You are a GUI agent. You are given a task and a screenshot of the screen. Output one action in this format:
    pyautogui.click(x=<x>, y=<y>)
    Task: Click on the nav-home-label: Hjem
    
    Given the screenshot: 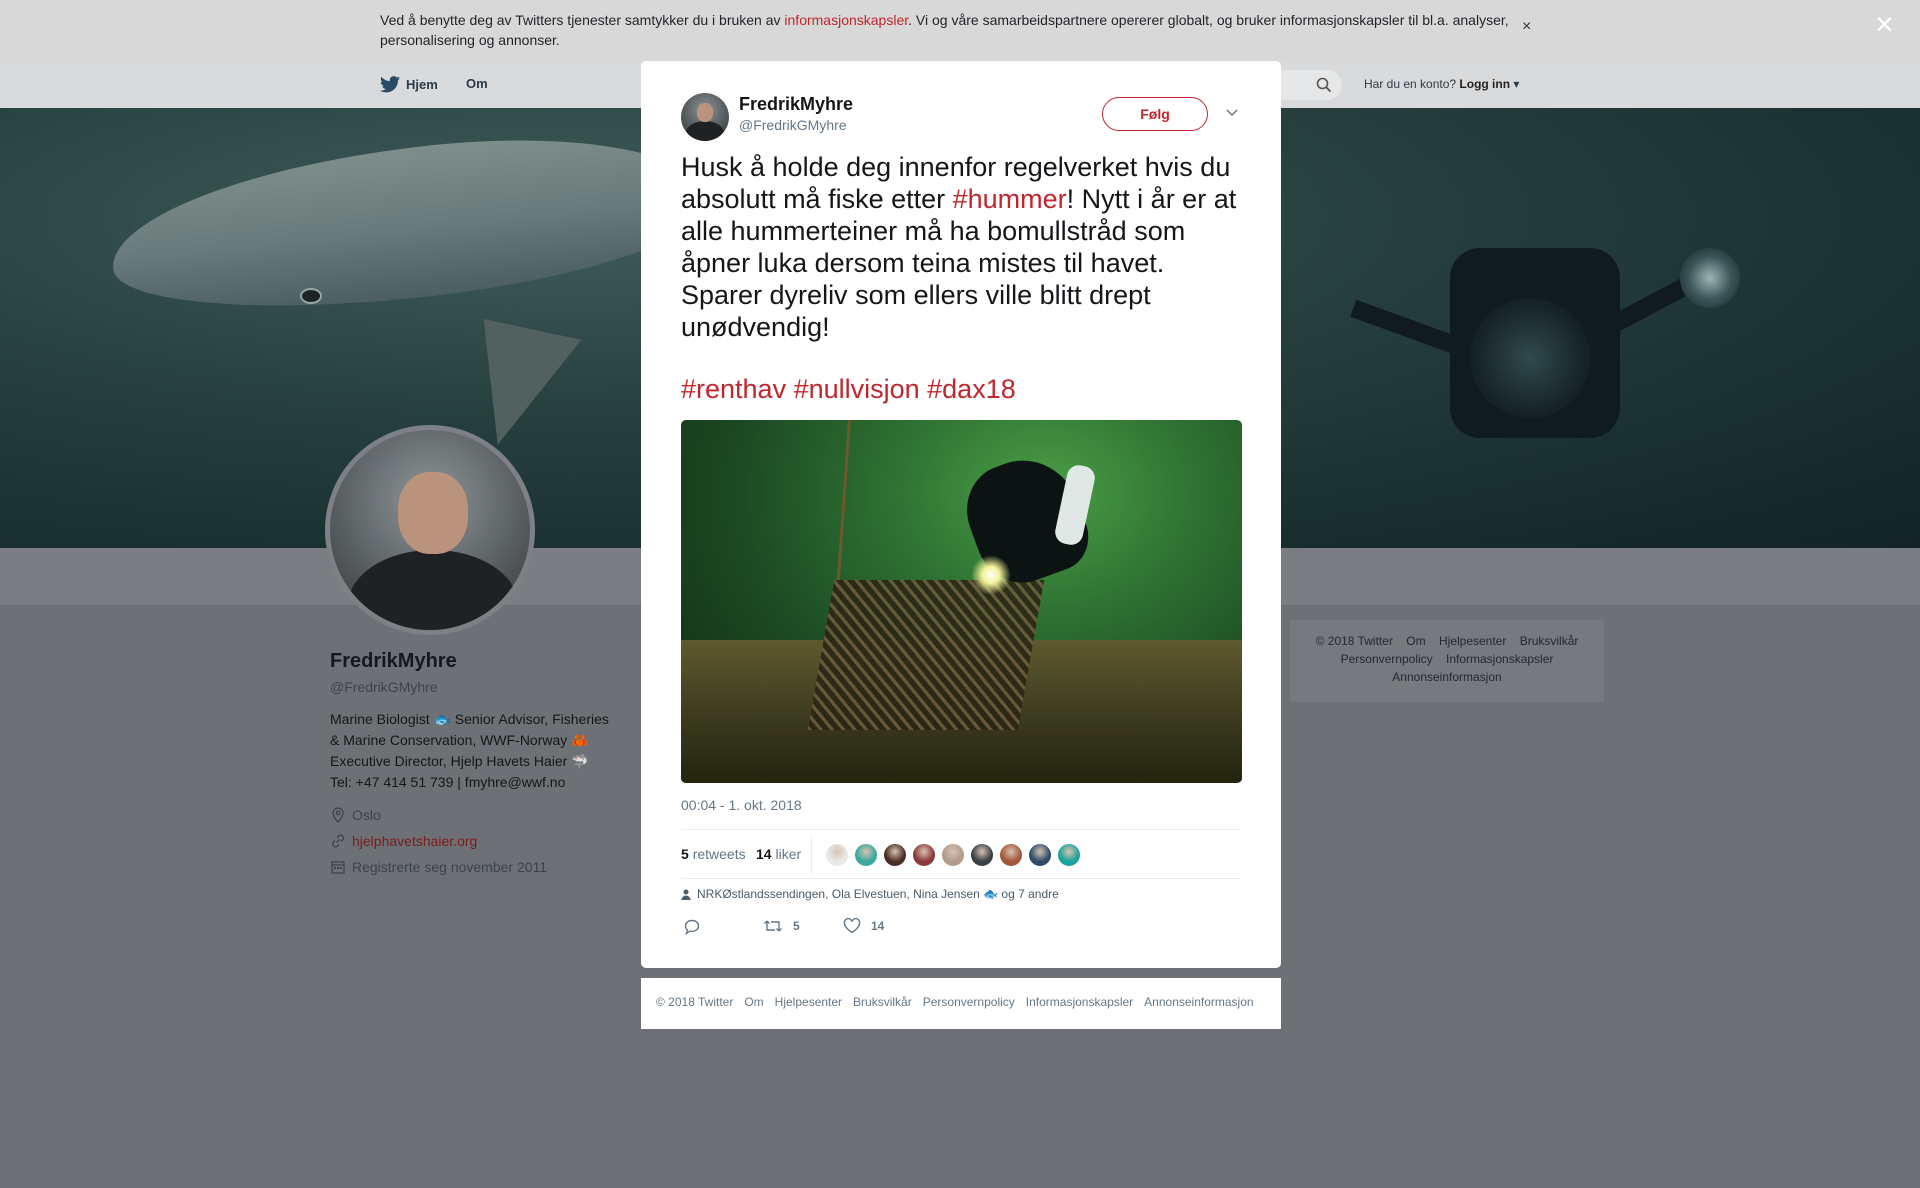 What is the action you would take?
    pyautogui.click(x=422, y=84)
    